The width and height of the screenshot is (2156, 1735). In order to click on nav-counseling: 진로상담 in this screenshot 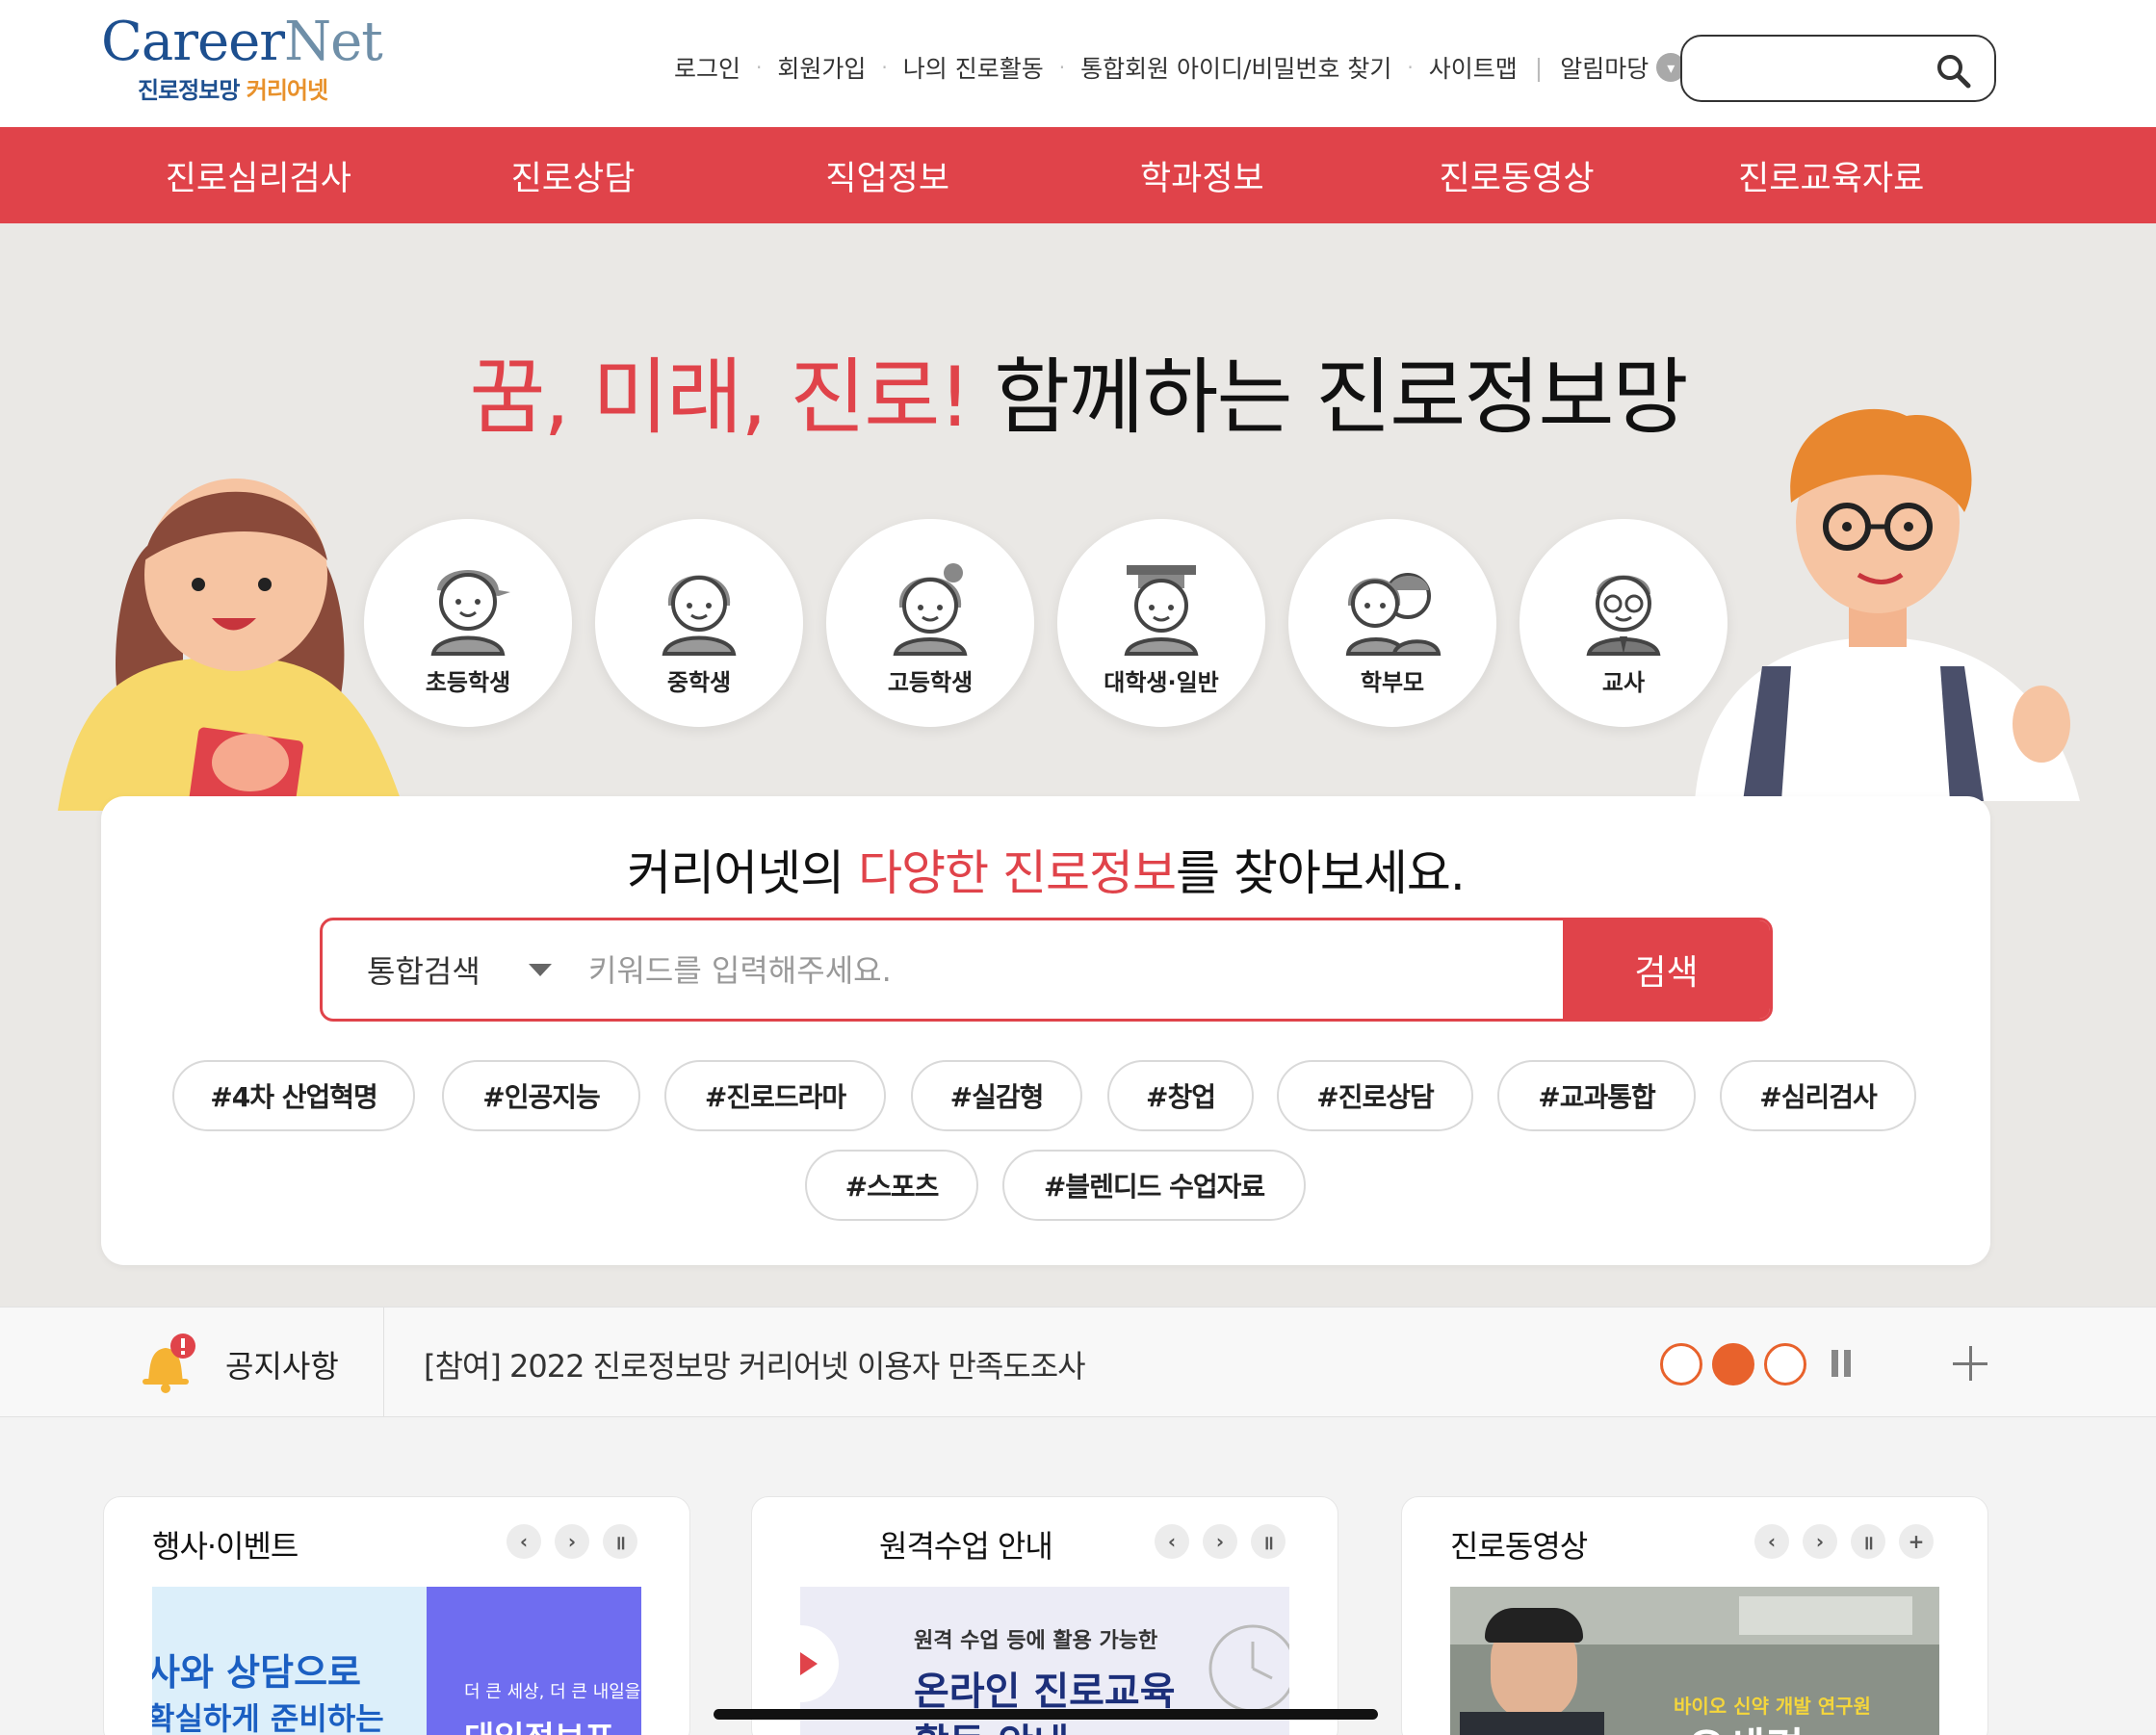, I will do `click(573, 175)`.